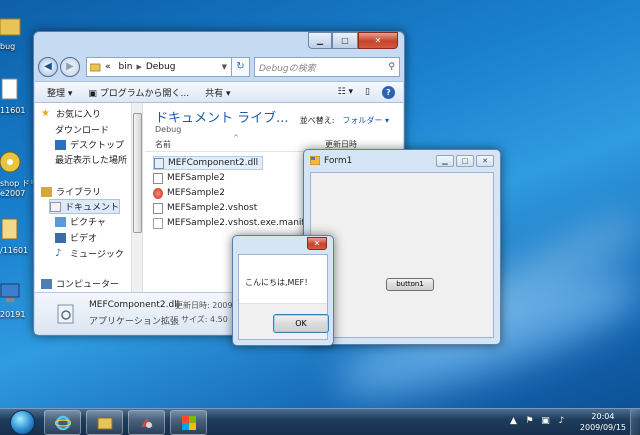 This screenshot has width=640, height=435. I want to click on search-icon: ⚲, so click(391, 67).